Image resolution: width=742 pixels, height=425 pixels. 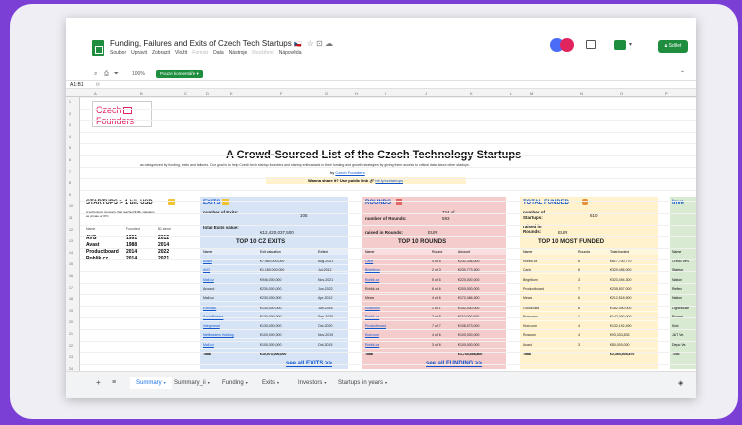 I want to click on row-header: 15, so click(x=71, y=264).